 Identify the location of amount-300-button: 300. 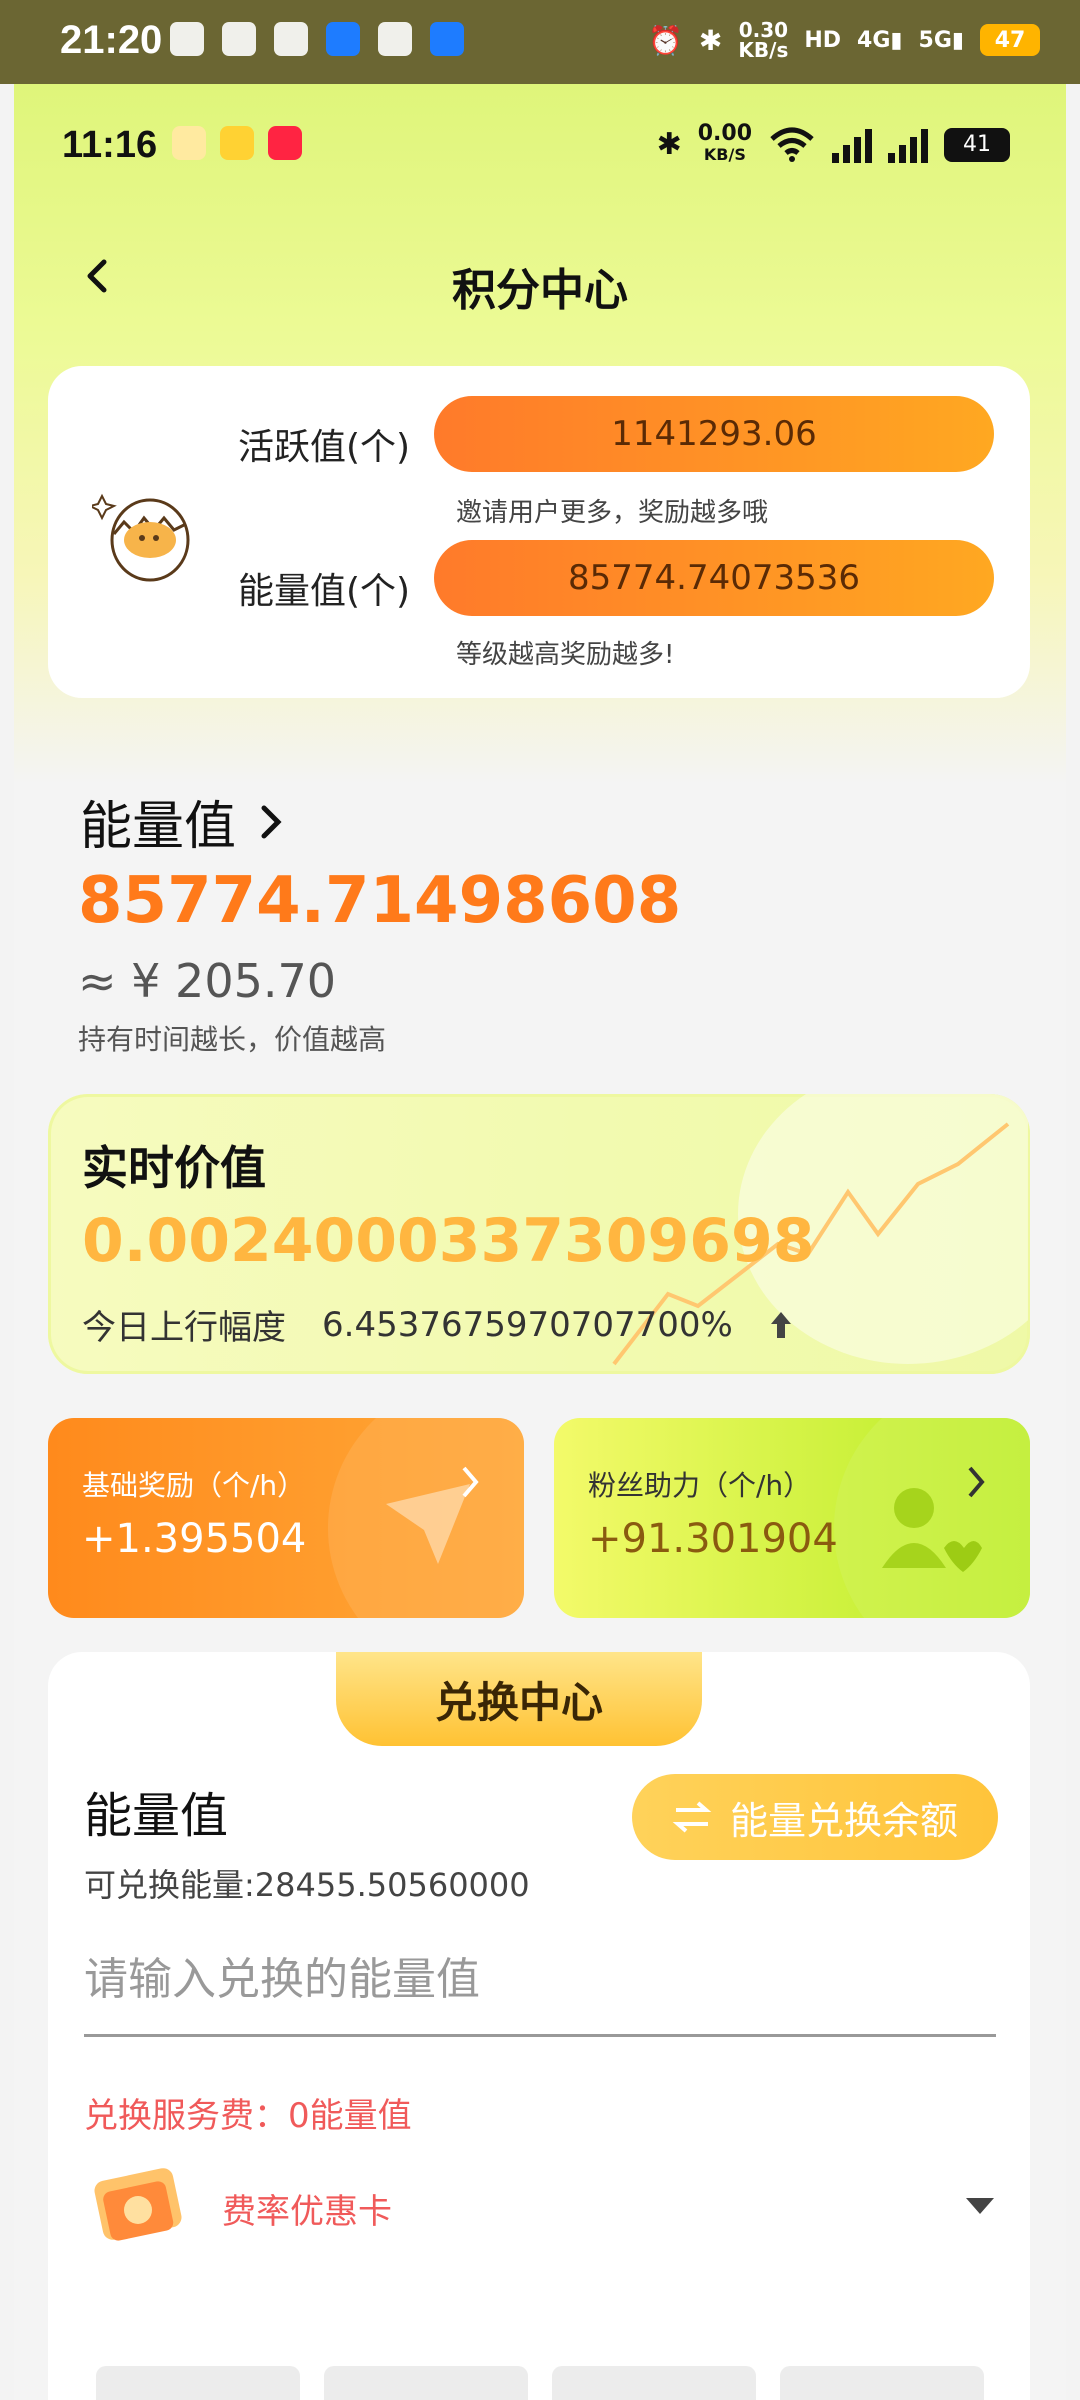
(654, 2383).